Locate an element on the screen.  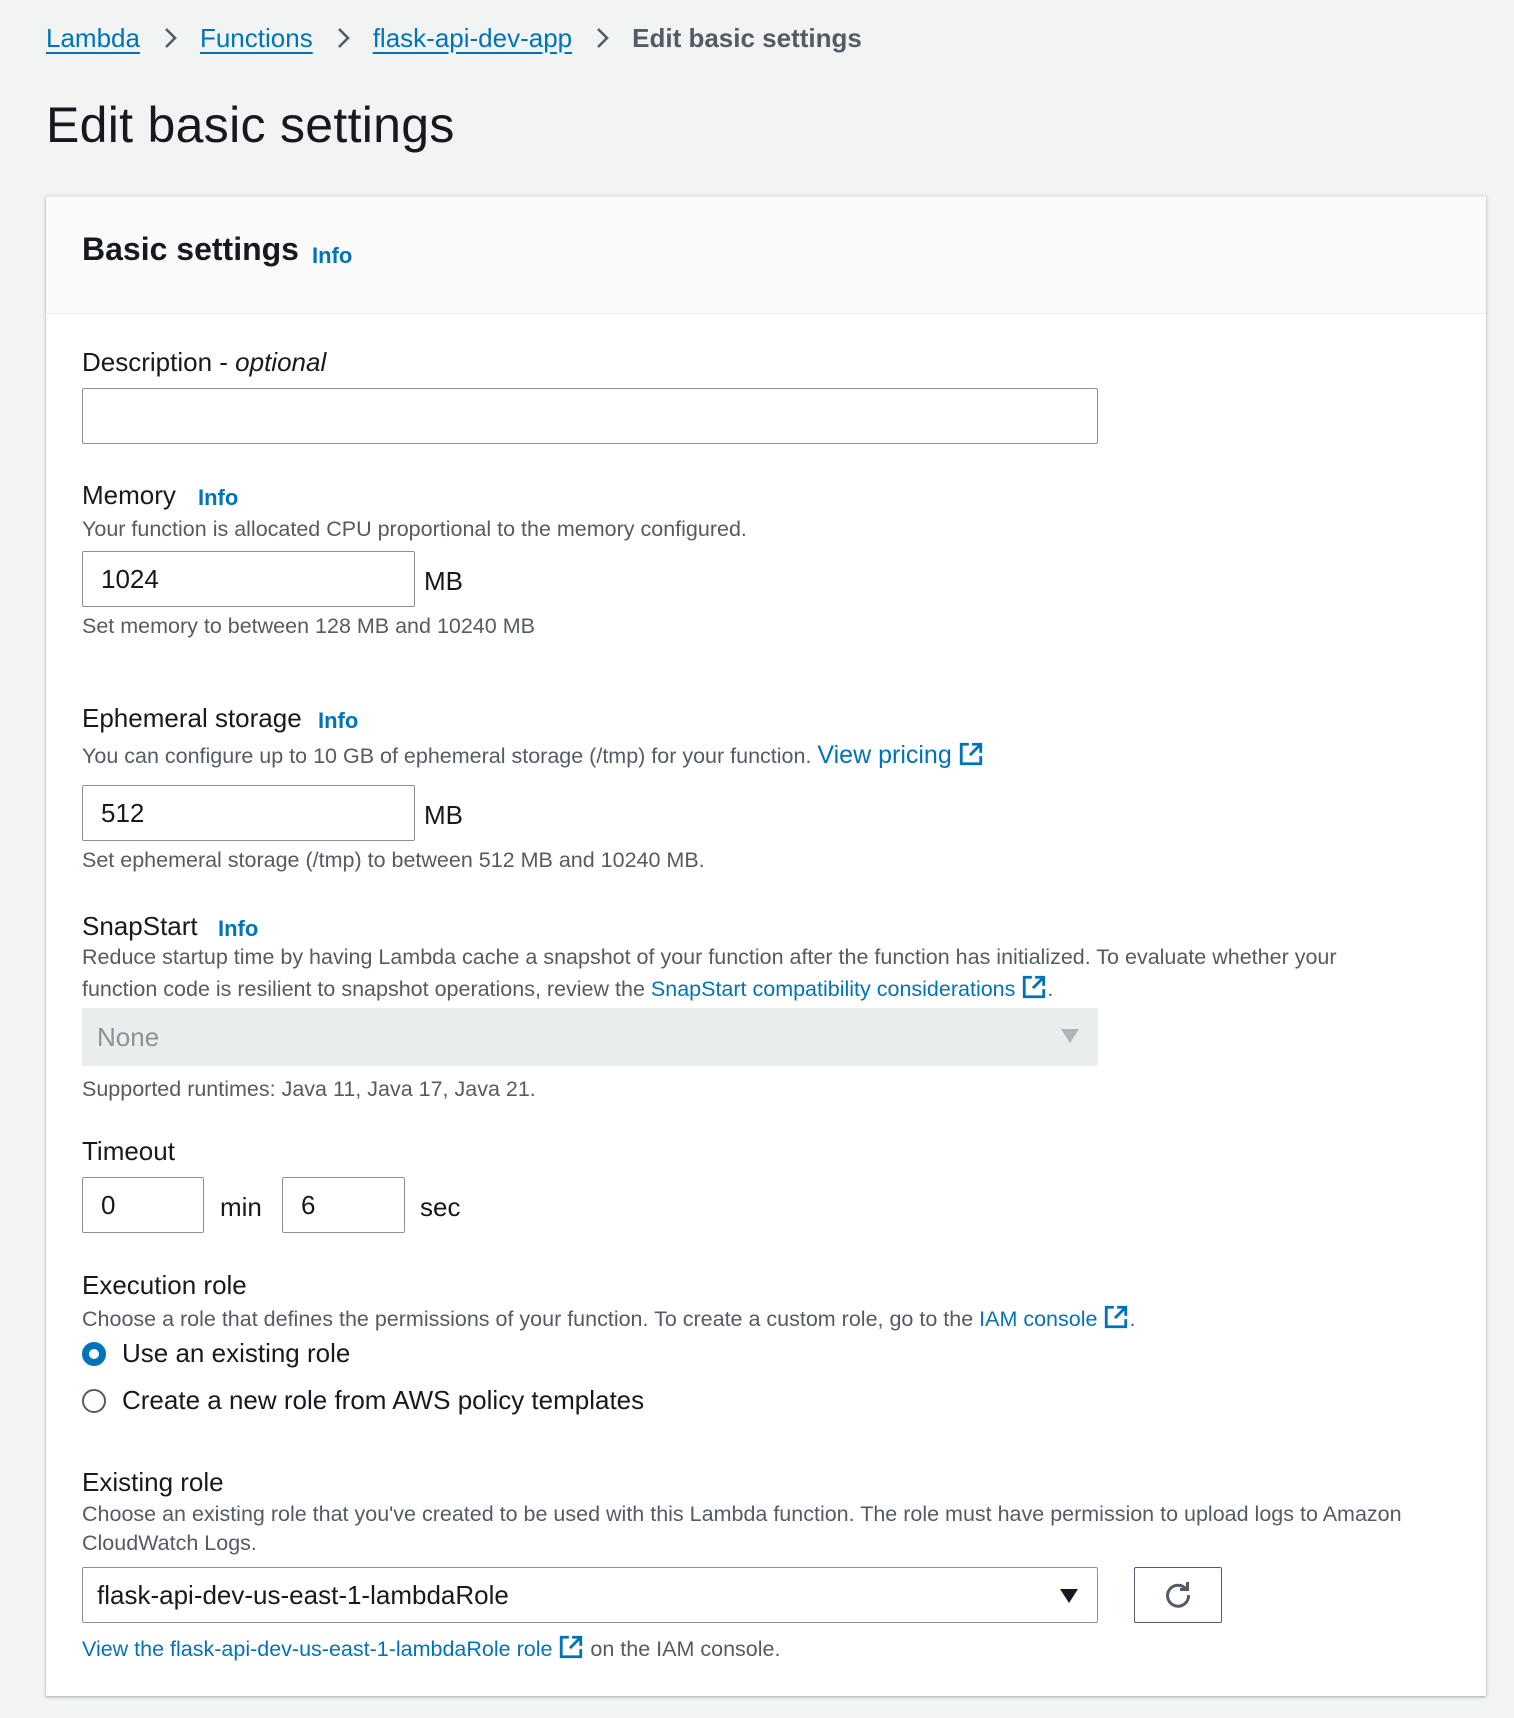
radio-use-existing-role-label: Use an existing role is located at coordinates (236, 1353).